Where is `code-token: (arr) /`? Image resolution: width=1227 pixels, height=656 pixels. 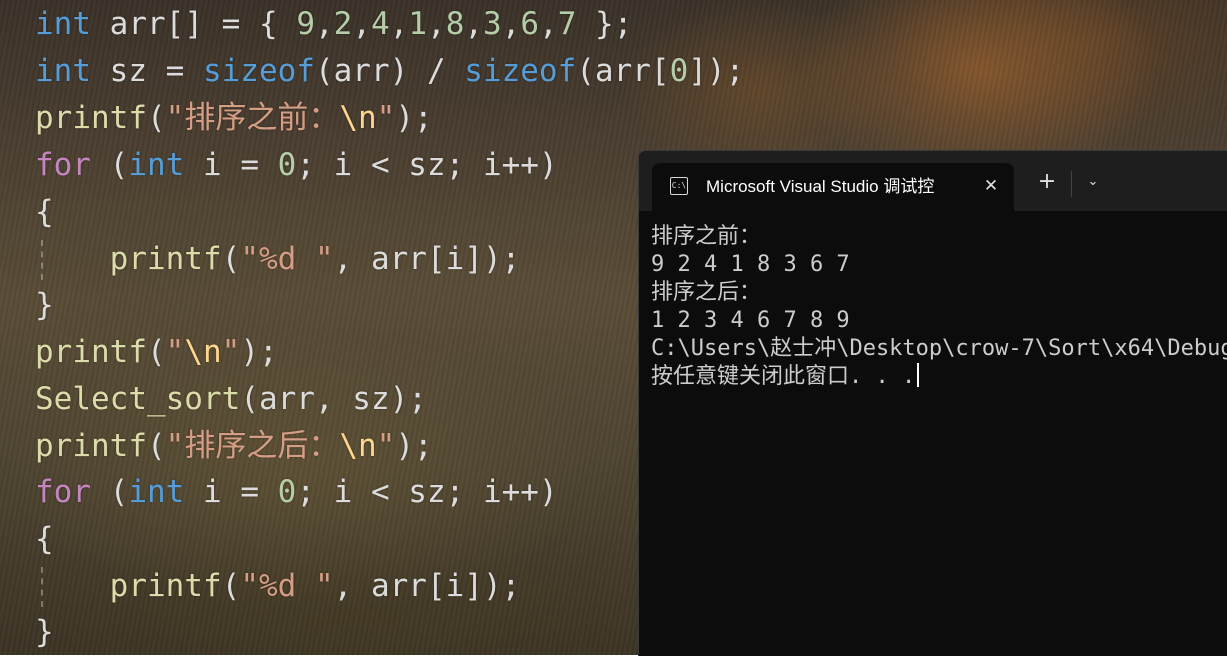 code-token: (arr) / is located at coordinates (389, 71).